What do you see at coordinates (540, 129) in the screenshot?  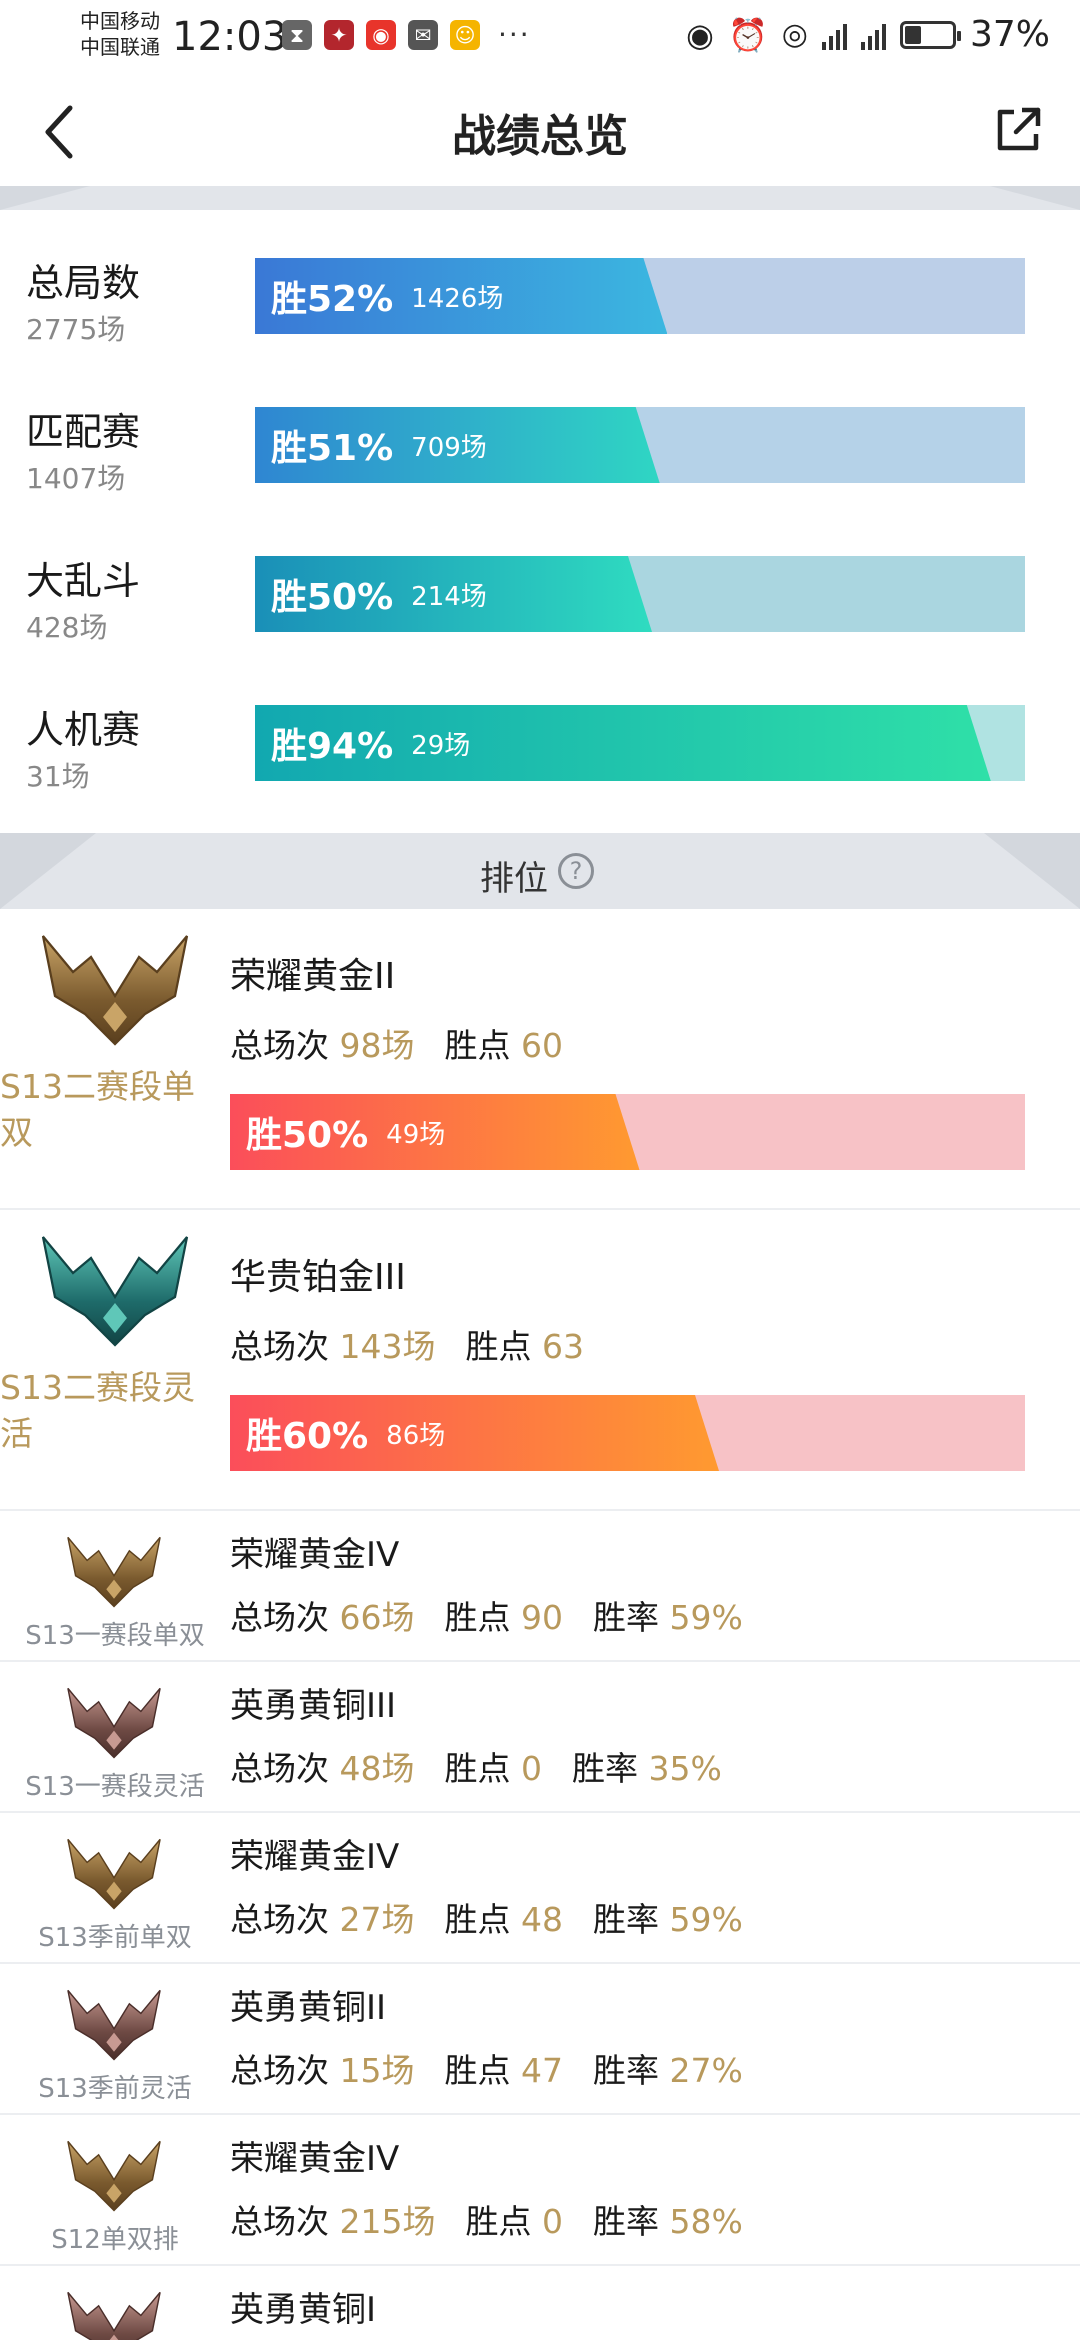 I see `app-header: 战绩总览` at bounding box center [540, 129].